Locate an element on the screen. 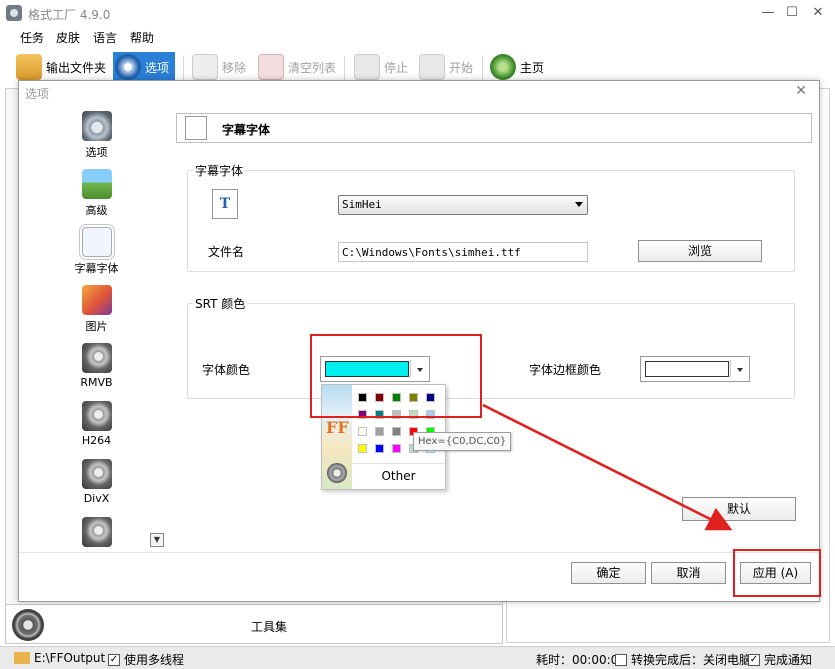 This screenshot has height=669, width=835. annotation-arrow is located at coordinates (607, 467).